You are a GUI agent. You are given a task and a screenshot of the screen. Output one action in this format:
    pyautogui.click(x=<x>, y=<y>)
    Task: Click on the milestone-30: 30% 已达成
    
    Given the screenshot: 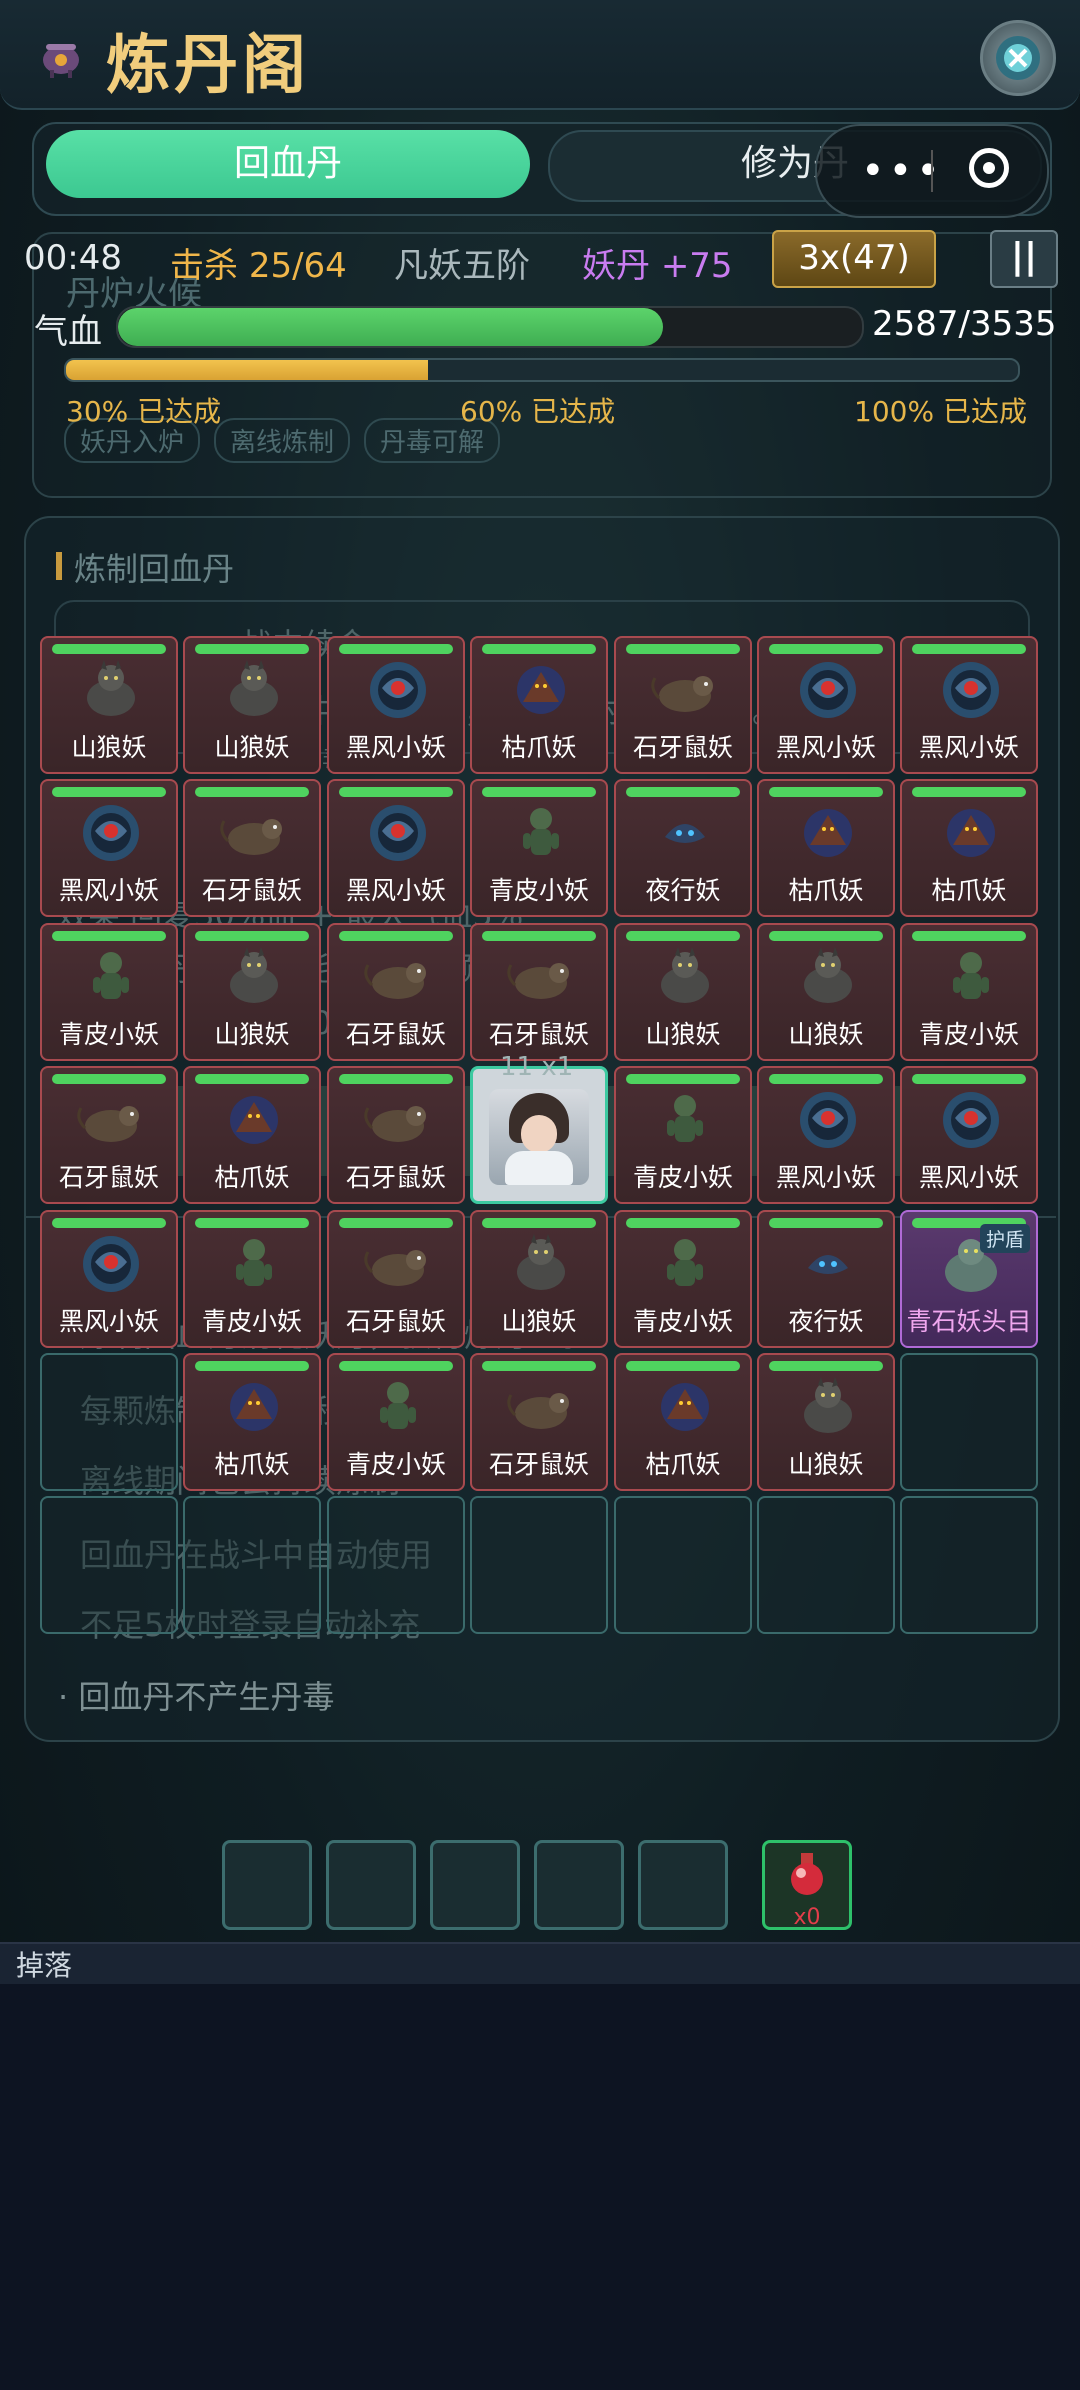 What is the action you would take?
    pyautogui.click(x=144, y=411)
    